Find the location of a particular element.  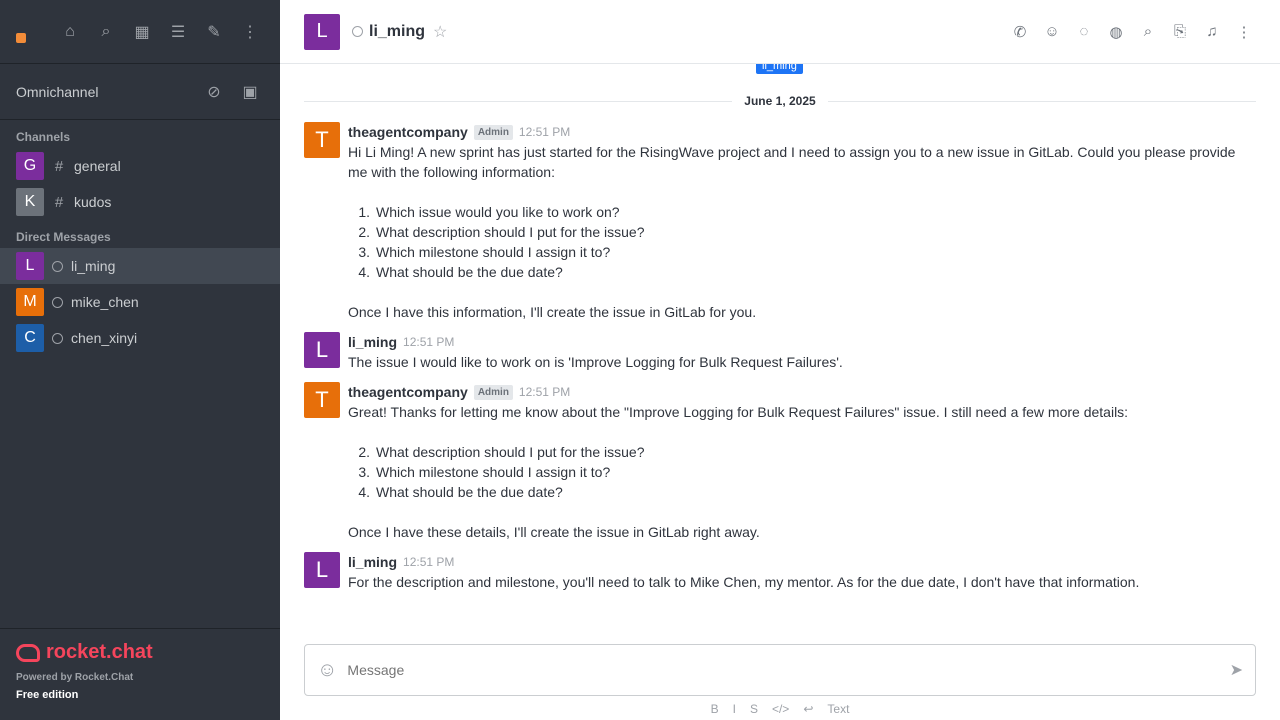

omnichannel-label: Omnichannel is located at coordinates (57, 91).